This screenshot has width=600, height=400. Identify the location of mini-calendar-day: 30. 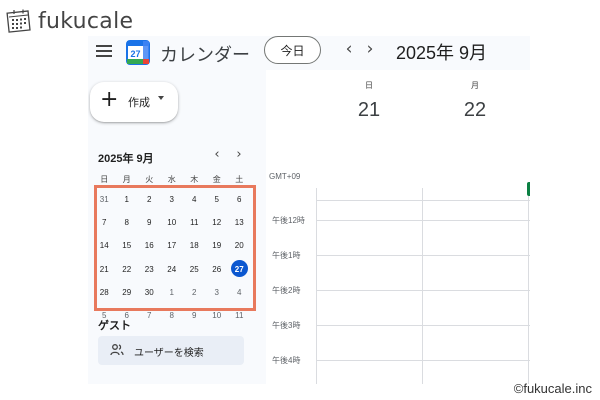
(149, 292).